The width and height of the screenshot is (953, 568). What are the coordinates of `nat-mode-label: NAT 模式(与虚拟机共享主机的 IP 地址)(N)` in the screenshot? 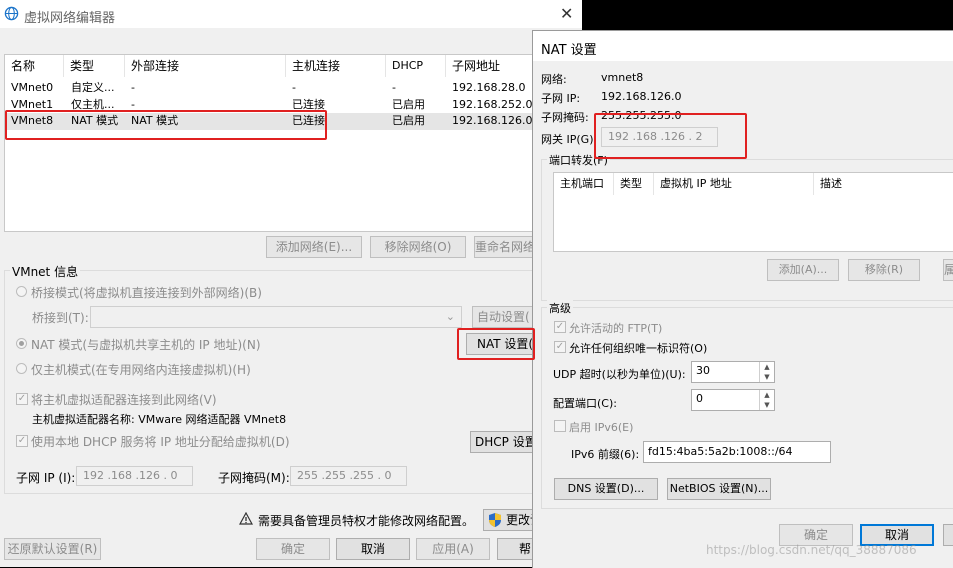 It's located at (146, 345).